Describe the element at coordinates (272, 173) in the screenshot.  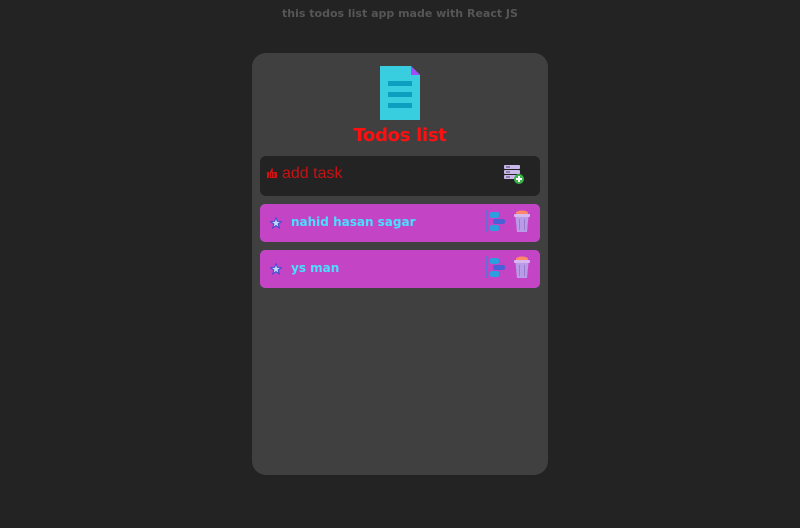
I see `thumbs-up-icon` at that location.